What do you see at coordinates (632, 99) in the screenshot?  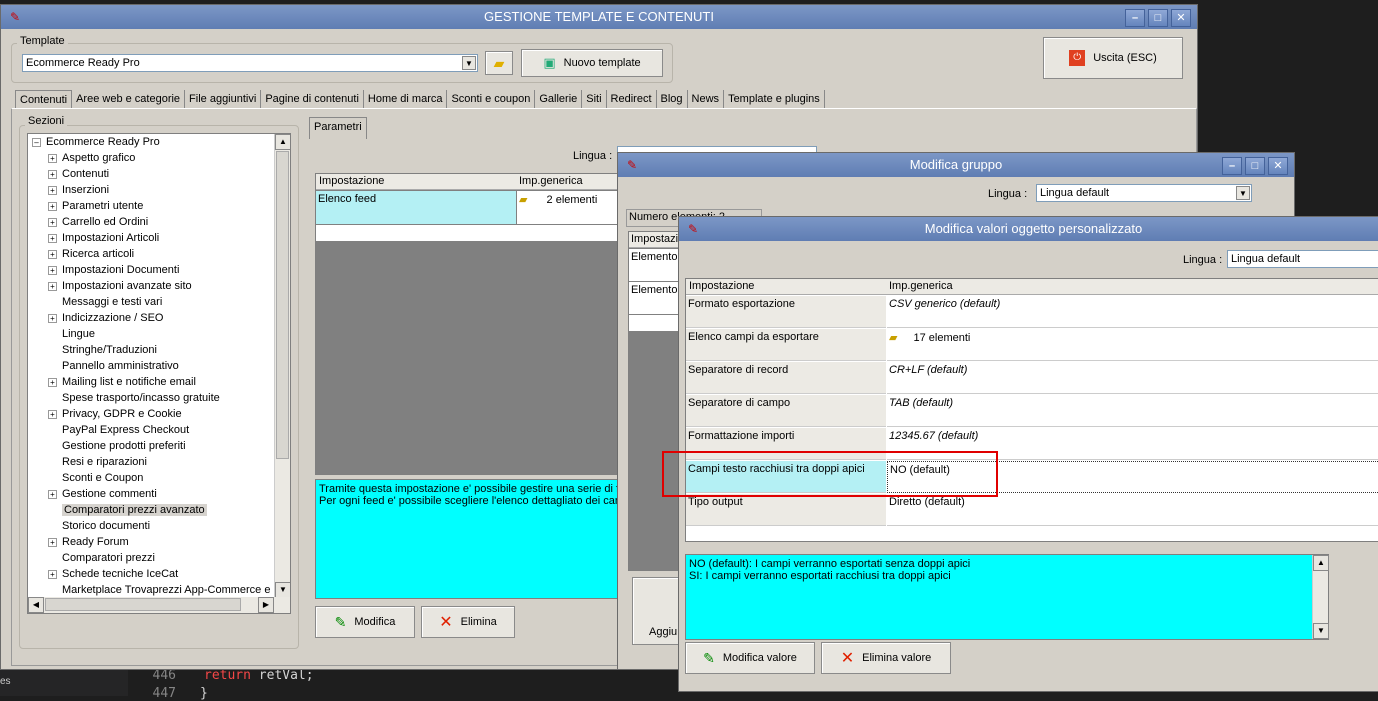 I see `tab-redirect: Redirect` at bounding box center [632, 99].